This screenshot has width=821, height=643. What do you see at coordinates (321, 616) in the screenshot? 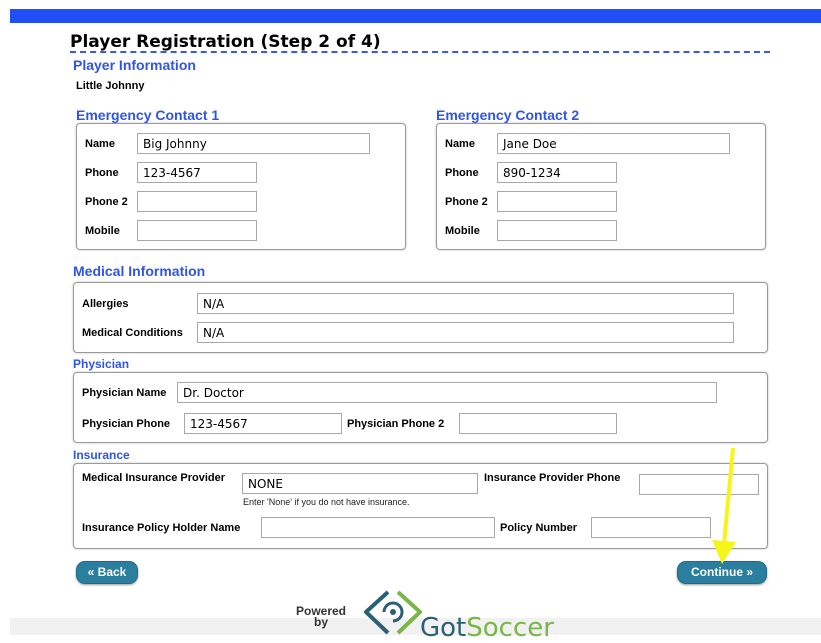
I see `powered-by-text: Powered by` at bounding box center [321, 616].